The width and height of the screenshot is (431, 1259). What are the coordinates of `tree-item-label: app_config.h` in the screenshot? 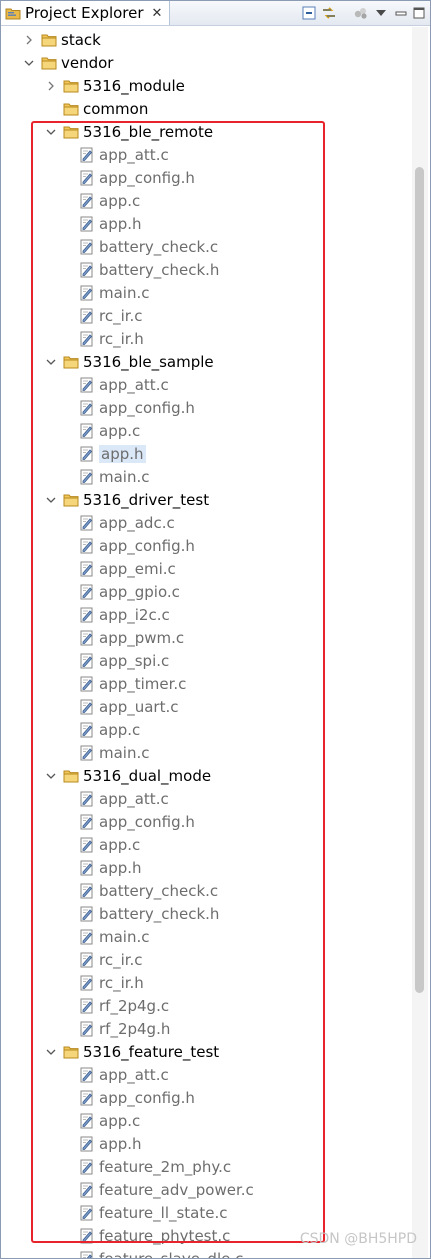 It's located at (147, 821).